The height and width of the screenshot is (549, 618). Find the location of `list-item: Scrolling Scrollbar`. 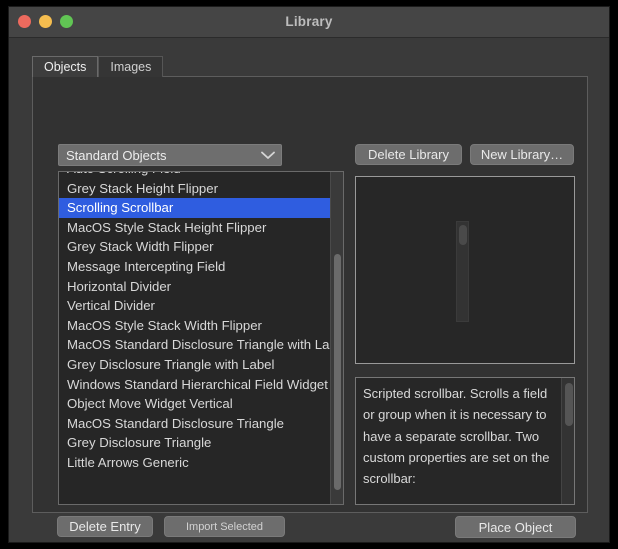

list-item: Scrolling Scrollbar is located at coordinates (195, 208).